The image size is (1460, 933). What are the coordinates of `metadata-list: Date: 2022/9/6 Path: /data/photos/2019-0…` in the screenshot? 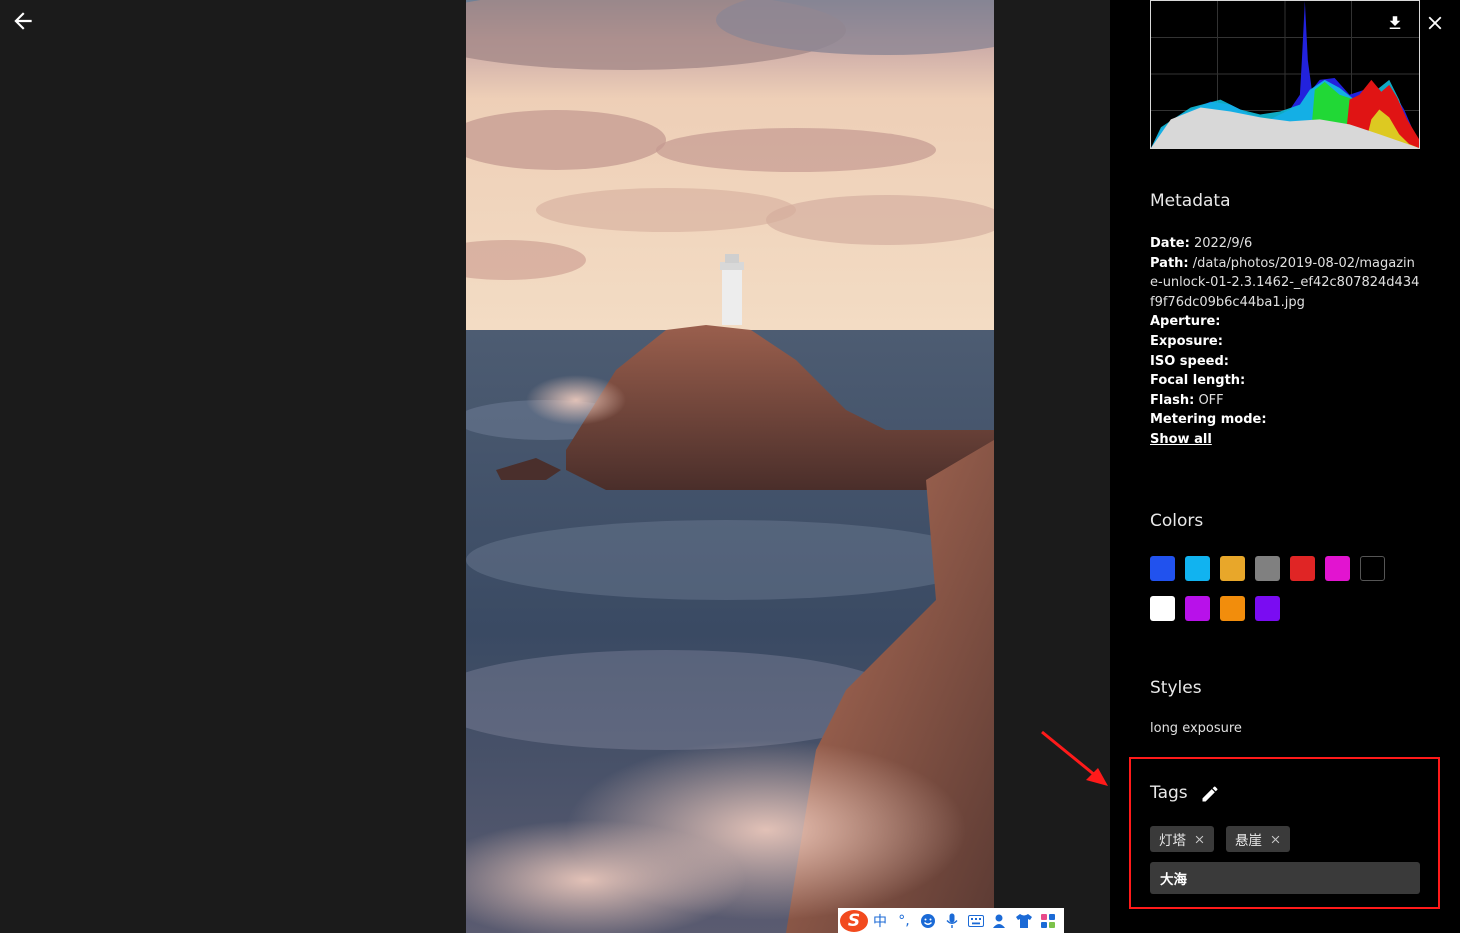 It's located at (1286, 342).